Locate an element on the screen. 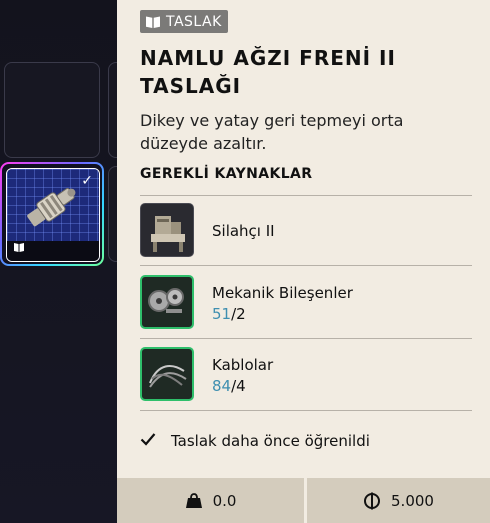  price-cell: 5.000 is located at coordinates (398, 500).